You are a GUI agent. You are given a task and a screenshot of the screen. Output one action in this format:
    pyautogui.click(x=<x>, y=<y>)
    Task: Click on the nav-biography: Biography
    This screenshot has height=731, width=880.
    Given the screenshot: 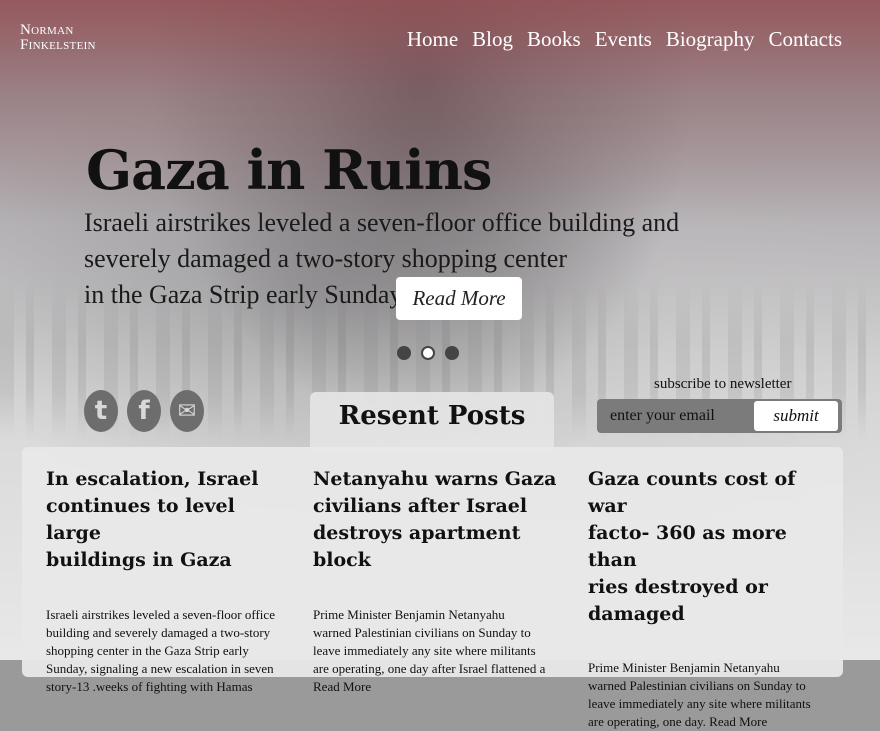 What is the action you would take?
    pyautogui.click(x=710, y=39)
    